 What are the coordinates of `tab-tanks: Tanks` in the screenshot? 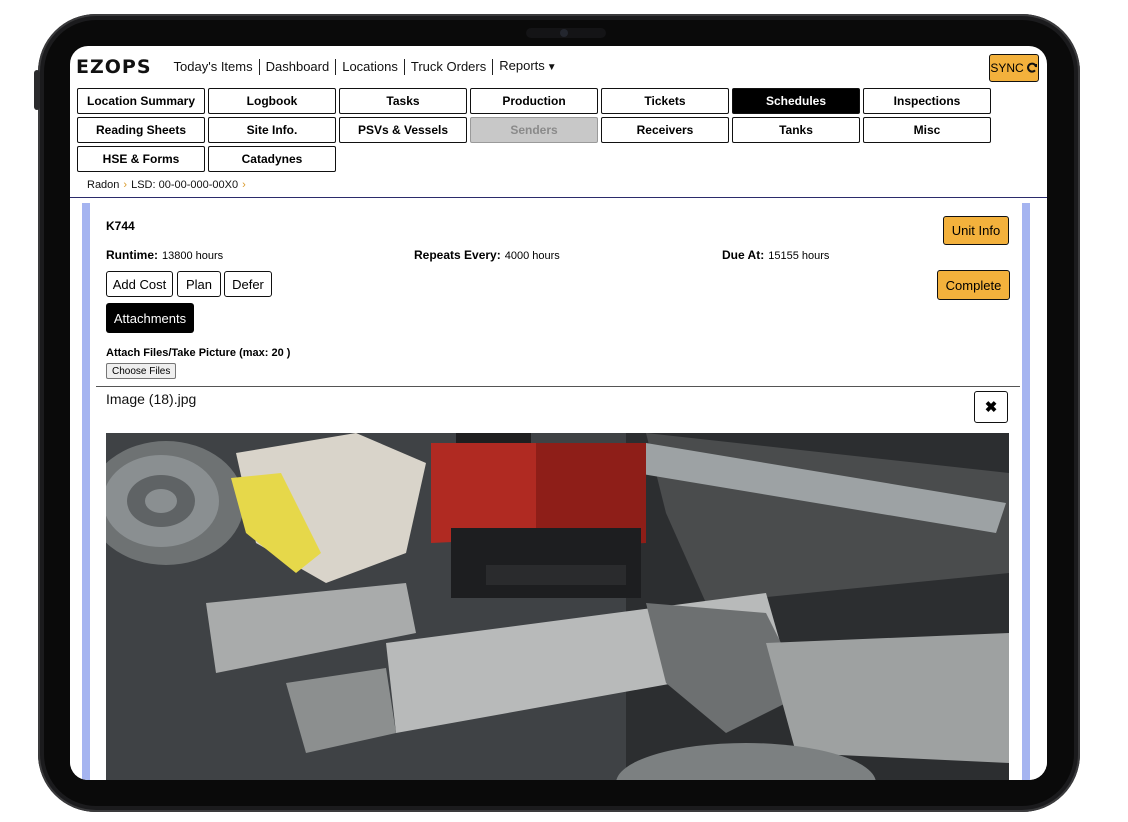 It's located at (796, 130).